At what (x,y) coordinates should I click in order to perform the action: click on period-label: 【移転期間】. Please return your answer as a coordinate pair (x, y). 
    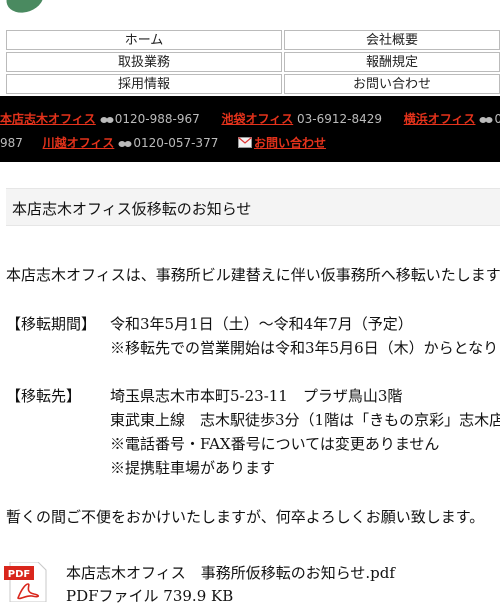
    Looking at the image, I should click on (51, 324).